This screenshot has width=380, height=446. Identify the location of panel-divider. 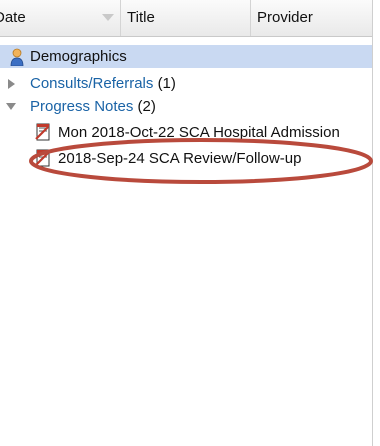
(372, 223).